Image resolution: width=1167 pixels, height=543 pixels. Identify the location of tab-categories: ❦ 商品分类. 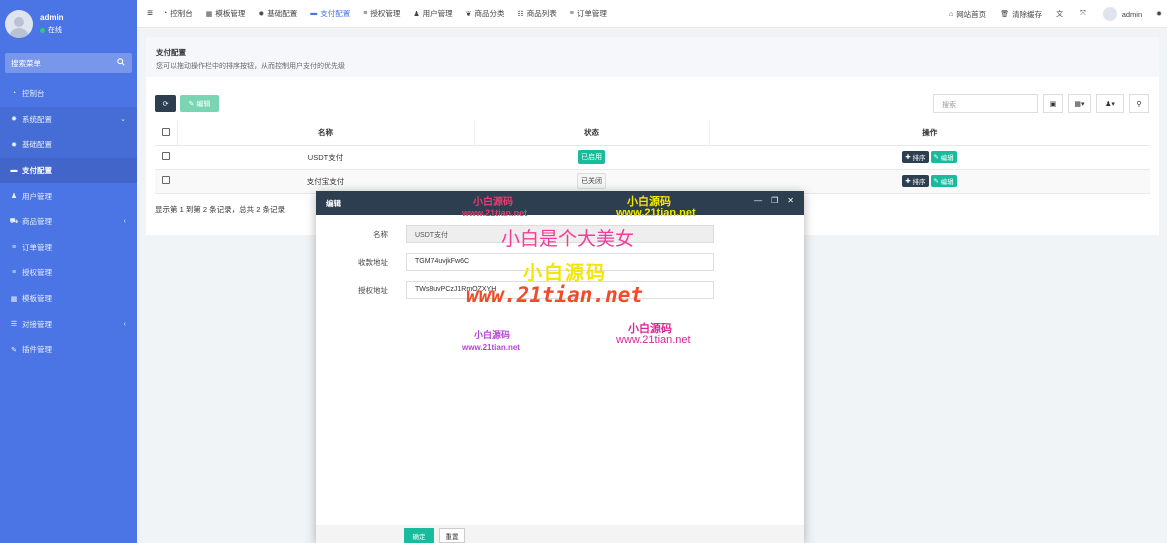
(485, 13).